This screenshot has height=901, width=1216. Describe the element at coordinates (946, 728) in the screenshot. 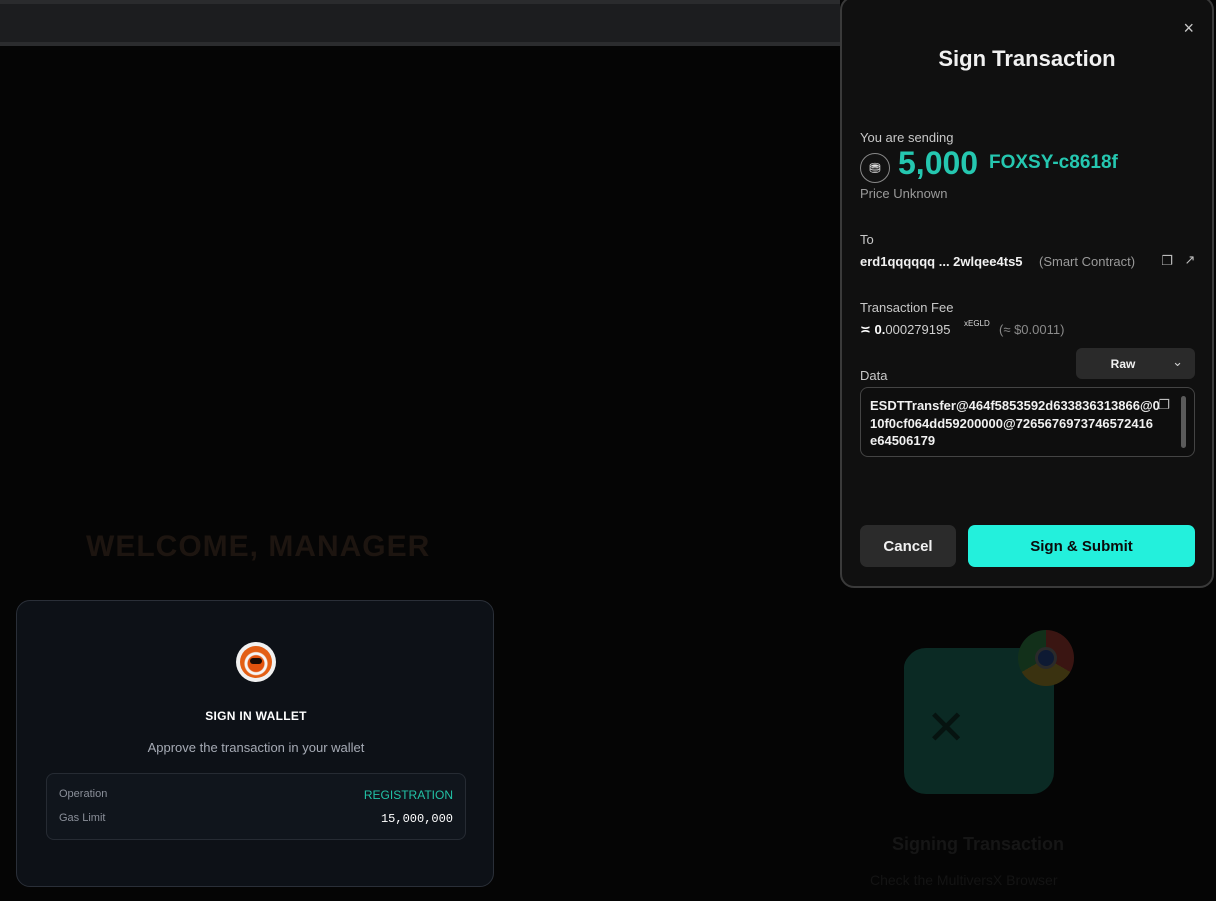

I see `multiversx-logo-icon: ✕` at that location.